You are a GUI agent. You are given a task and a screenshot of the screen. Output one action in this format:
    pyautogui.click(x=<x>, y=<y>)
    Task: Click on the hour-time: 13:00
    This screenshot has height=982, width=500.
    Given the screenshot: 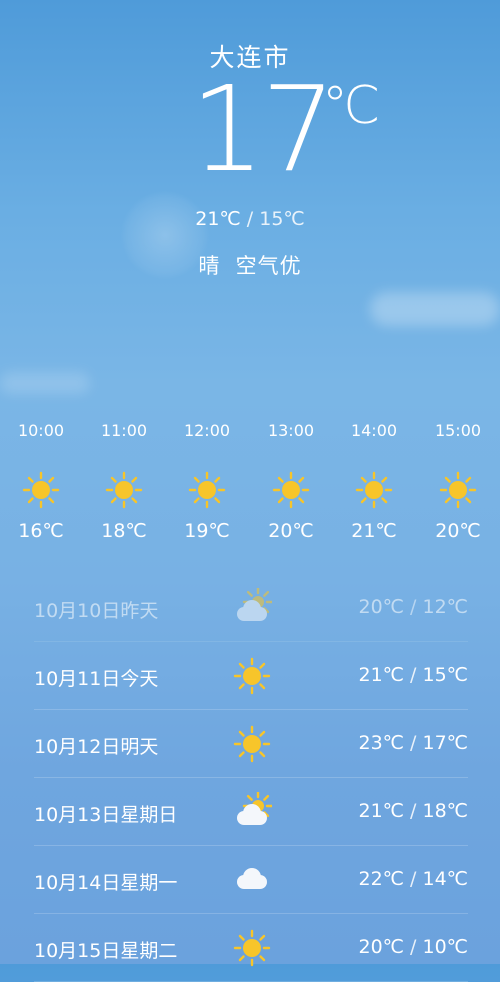 What is the action you would take?
    pyautogui.click(x=291, y=430)
    